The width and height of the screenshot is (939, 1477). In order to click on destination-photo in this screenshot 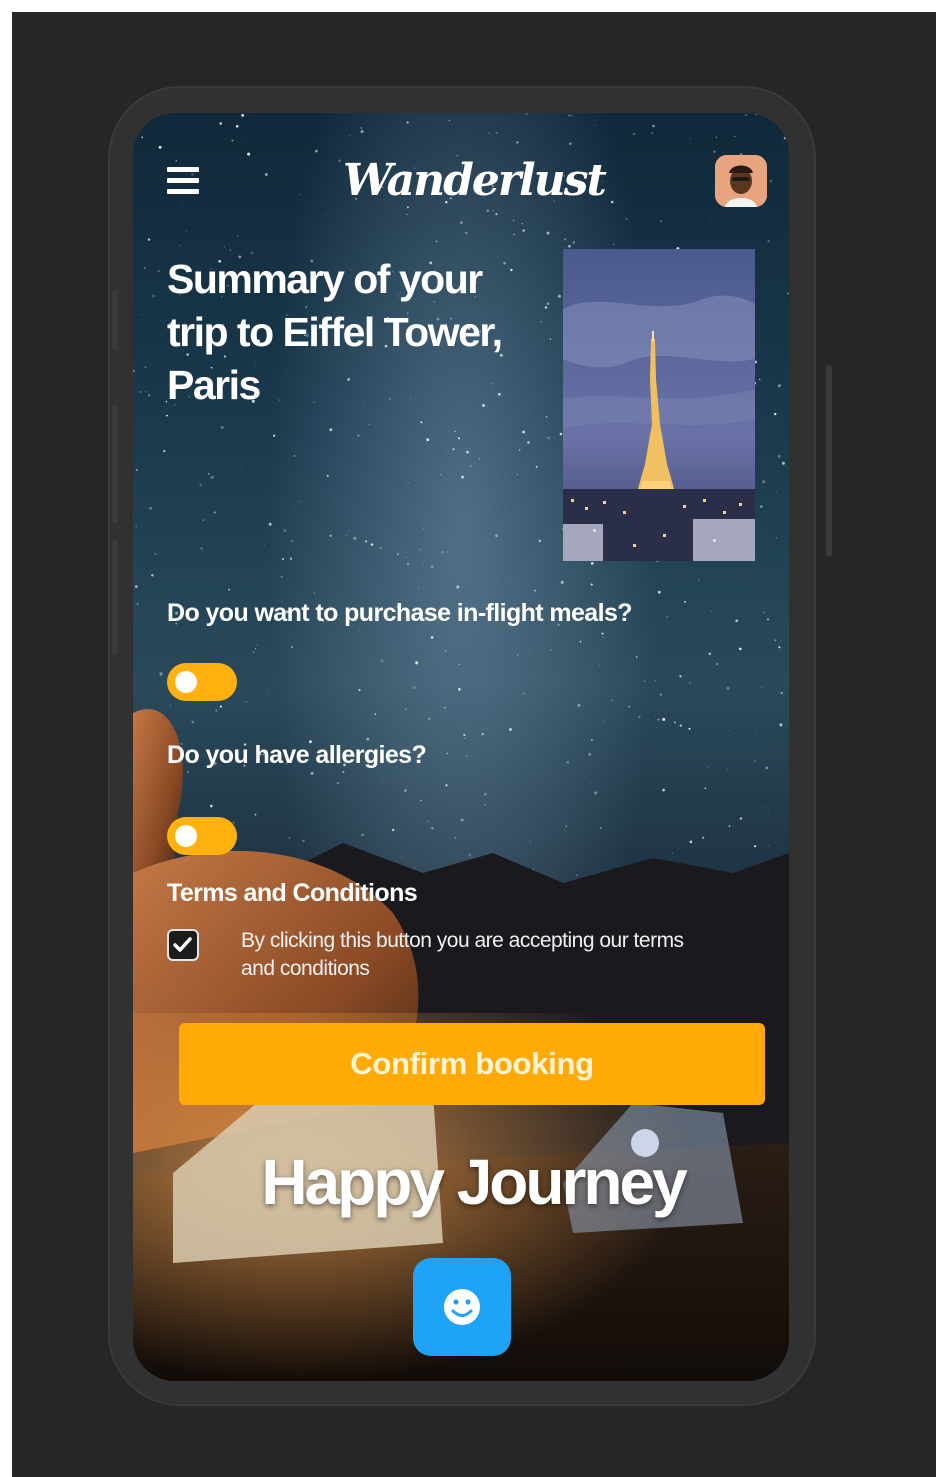, I will do `click(659, 405)`.